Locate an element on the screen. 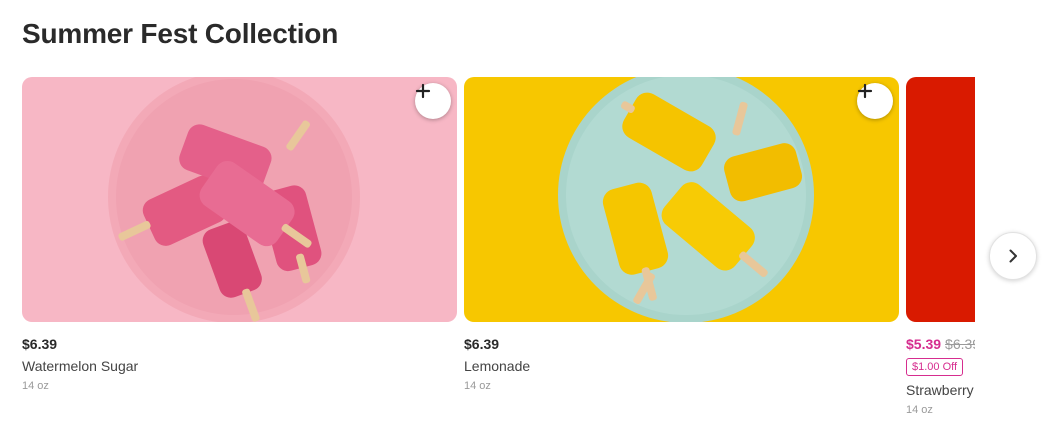  product-image-strawberry is located at coordinates (940, 199).